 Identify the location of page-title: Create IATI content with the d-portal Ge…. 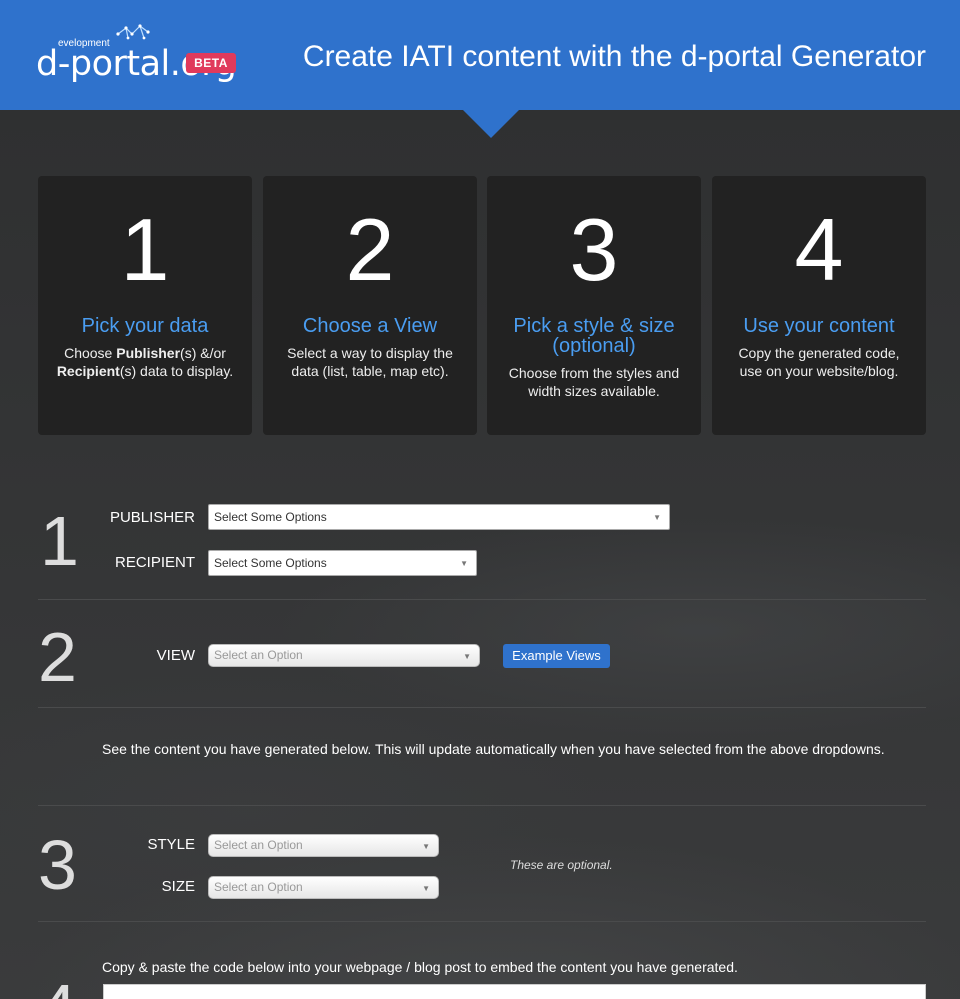
(614, 56).